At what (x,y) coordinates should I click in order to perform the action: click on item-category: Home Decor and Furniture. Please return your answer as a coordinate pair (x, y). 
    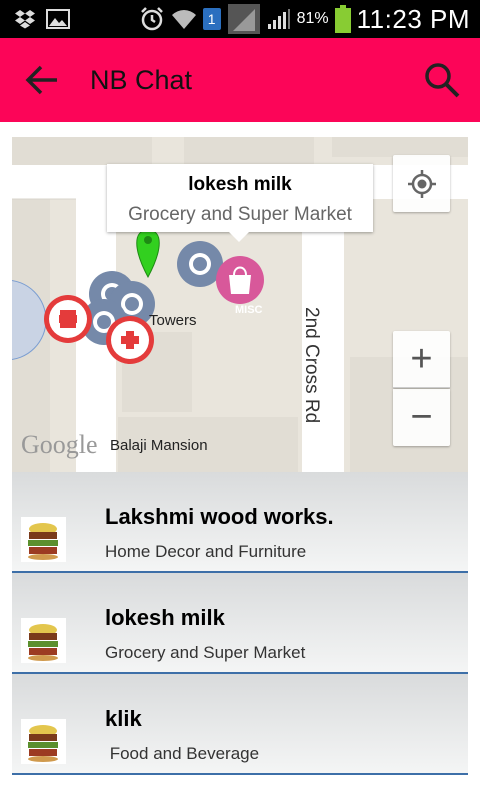
    Looking at the image, I should click on (206, 551).